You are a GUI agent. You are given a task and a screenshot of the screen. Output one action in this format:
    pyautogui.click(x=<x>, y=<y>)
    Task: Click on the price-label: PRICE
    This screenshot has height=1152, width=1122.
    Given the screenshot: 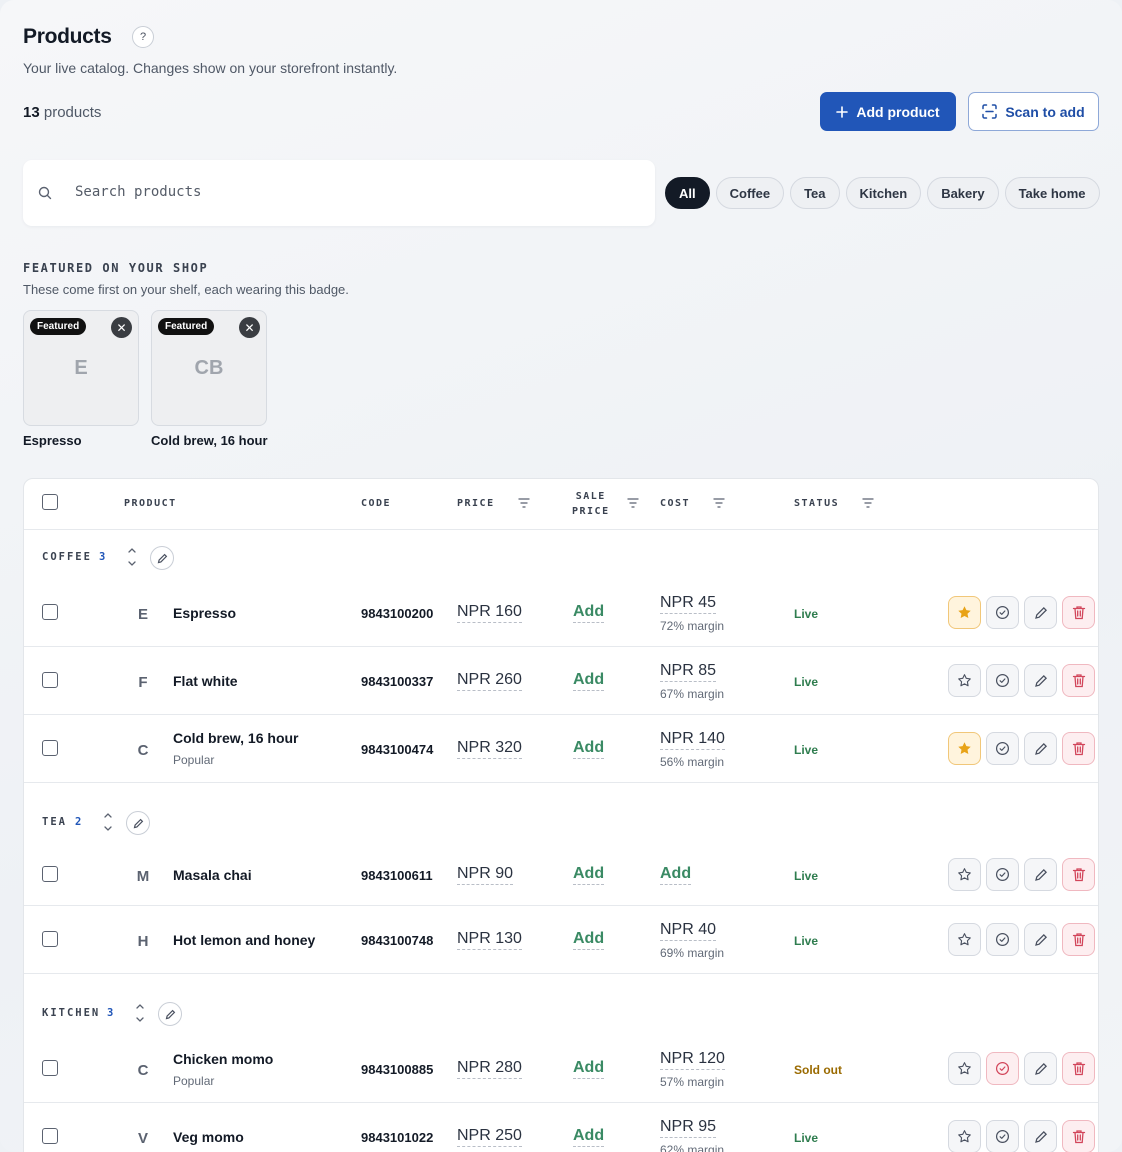 What is the action you would take?
    pyautogui.click(x=591, y=511)
    